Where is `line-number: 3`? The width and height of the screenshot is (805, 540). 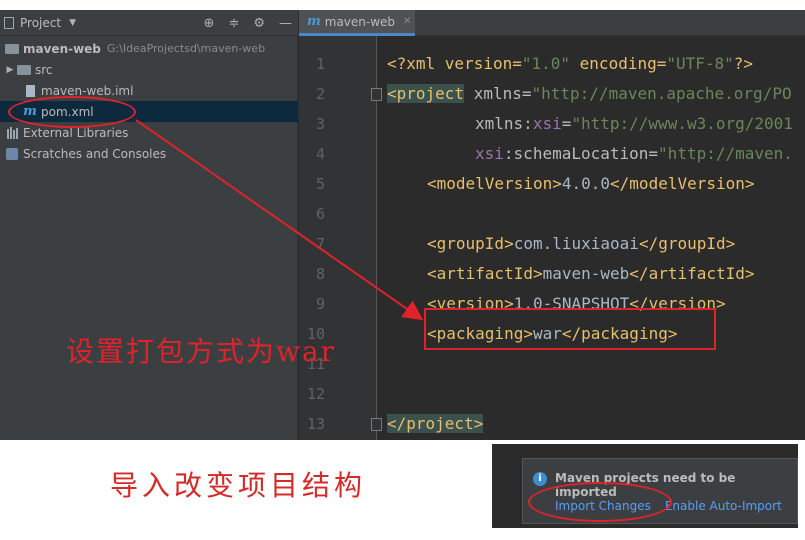
line-number: 3 is located at coordinates (320, 124).